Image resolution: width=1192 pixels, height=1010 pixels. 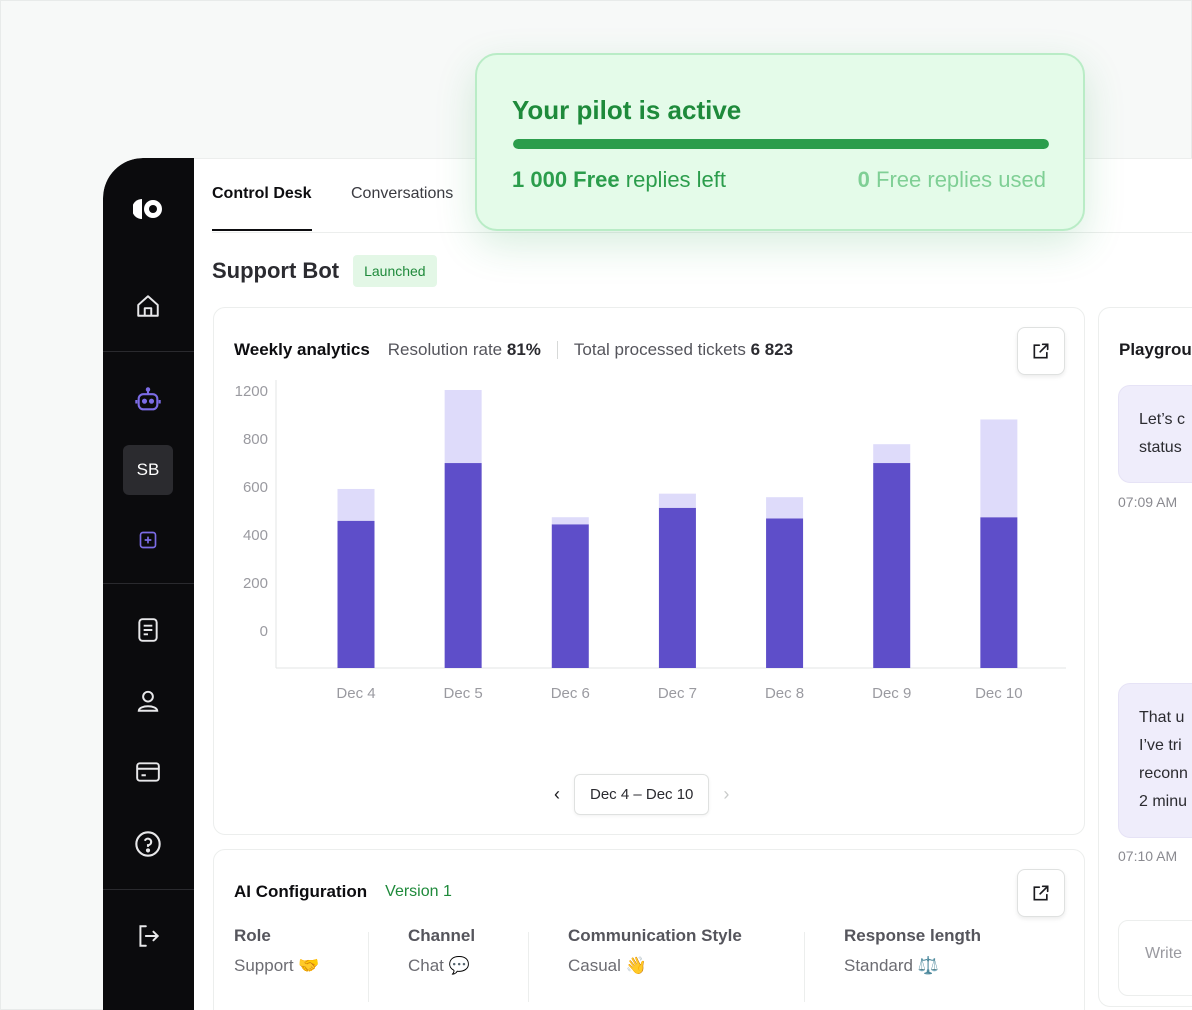 I want to click on sidebar: SB, so click(x=148, y=584).